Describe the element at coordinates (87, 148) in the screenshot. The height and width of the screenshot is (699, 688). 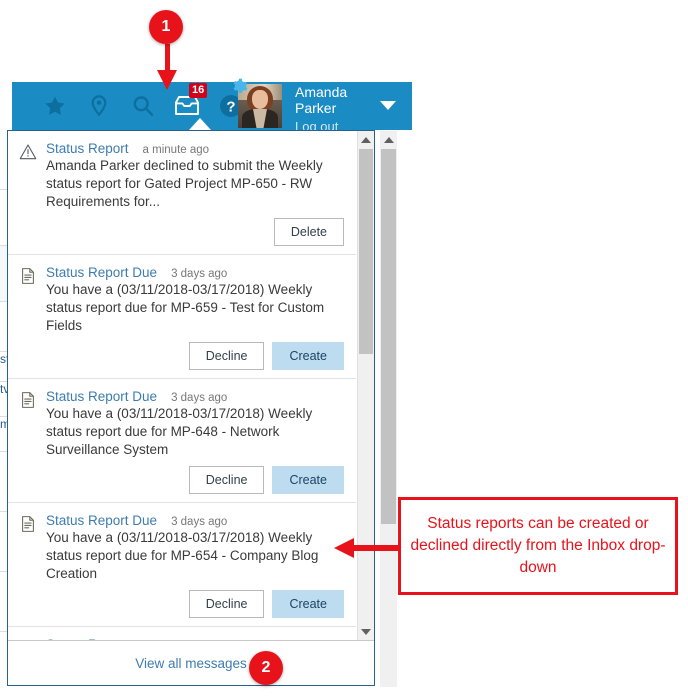
I see `notification-title: Status Report` at that location.